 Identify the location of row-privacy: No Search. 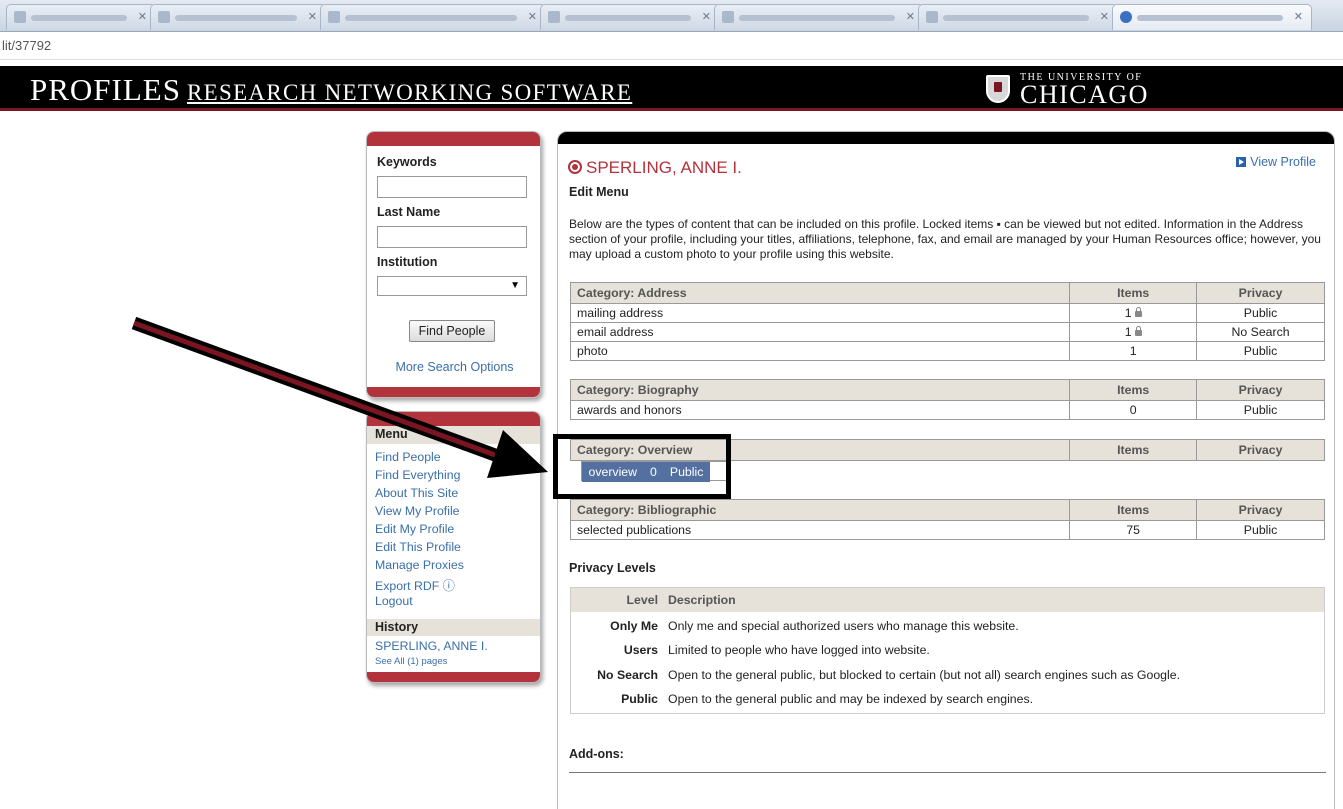
(1260, 332).